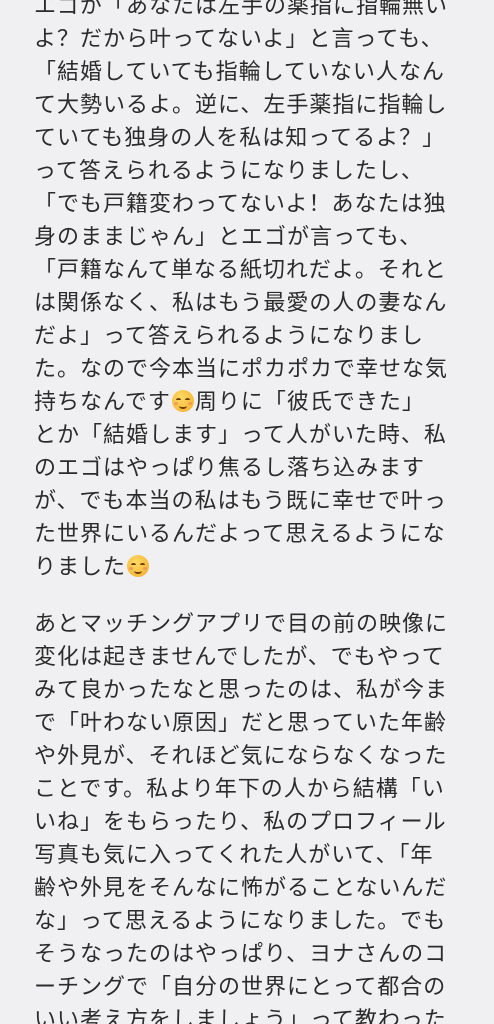  I want to click on text-line: だよ」って答えられるようになりまし, so click(229, 336).